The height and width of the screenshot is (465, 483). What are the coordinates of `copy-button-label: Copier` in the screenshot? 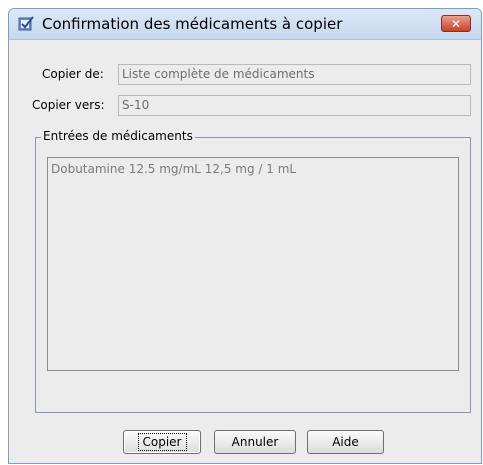 It's located at (162, 442).